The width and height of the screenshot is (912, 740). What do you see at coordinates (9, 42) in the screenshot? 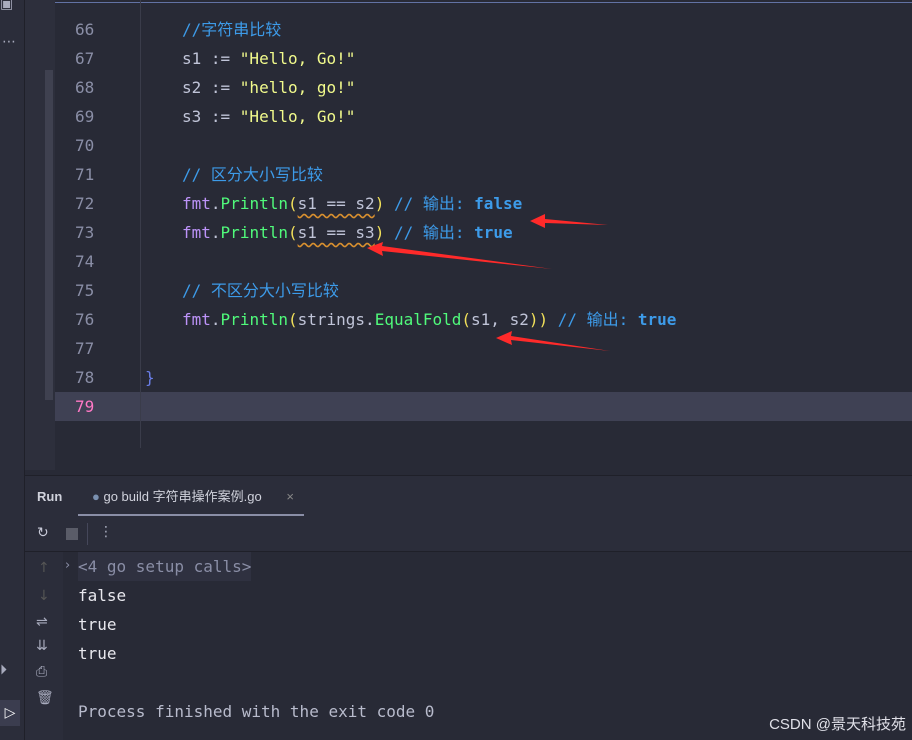
I see `more-icon: ⋯` at bounding box center [9, 42].